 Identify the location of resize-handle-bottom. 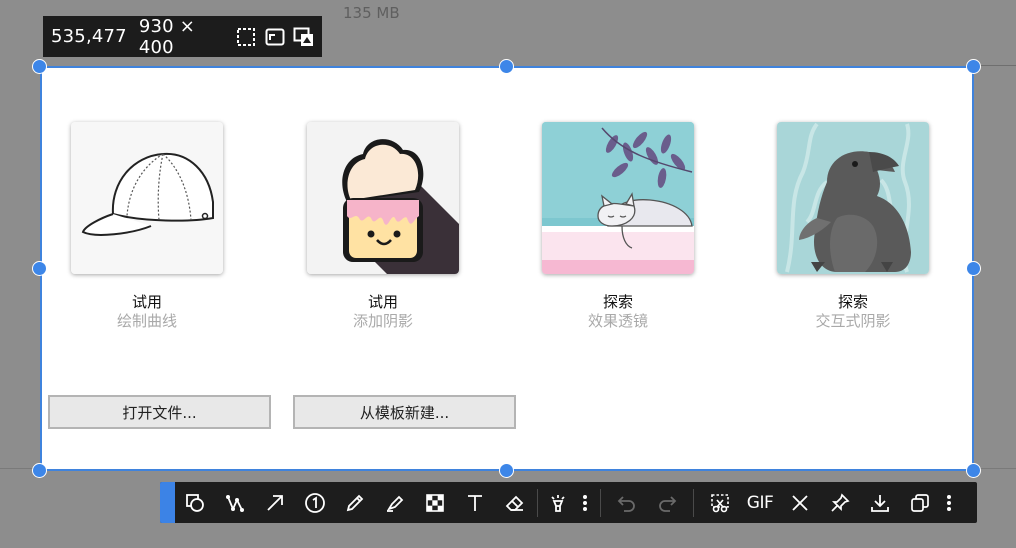
(506, 470).